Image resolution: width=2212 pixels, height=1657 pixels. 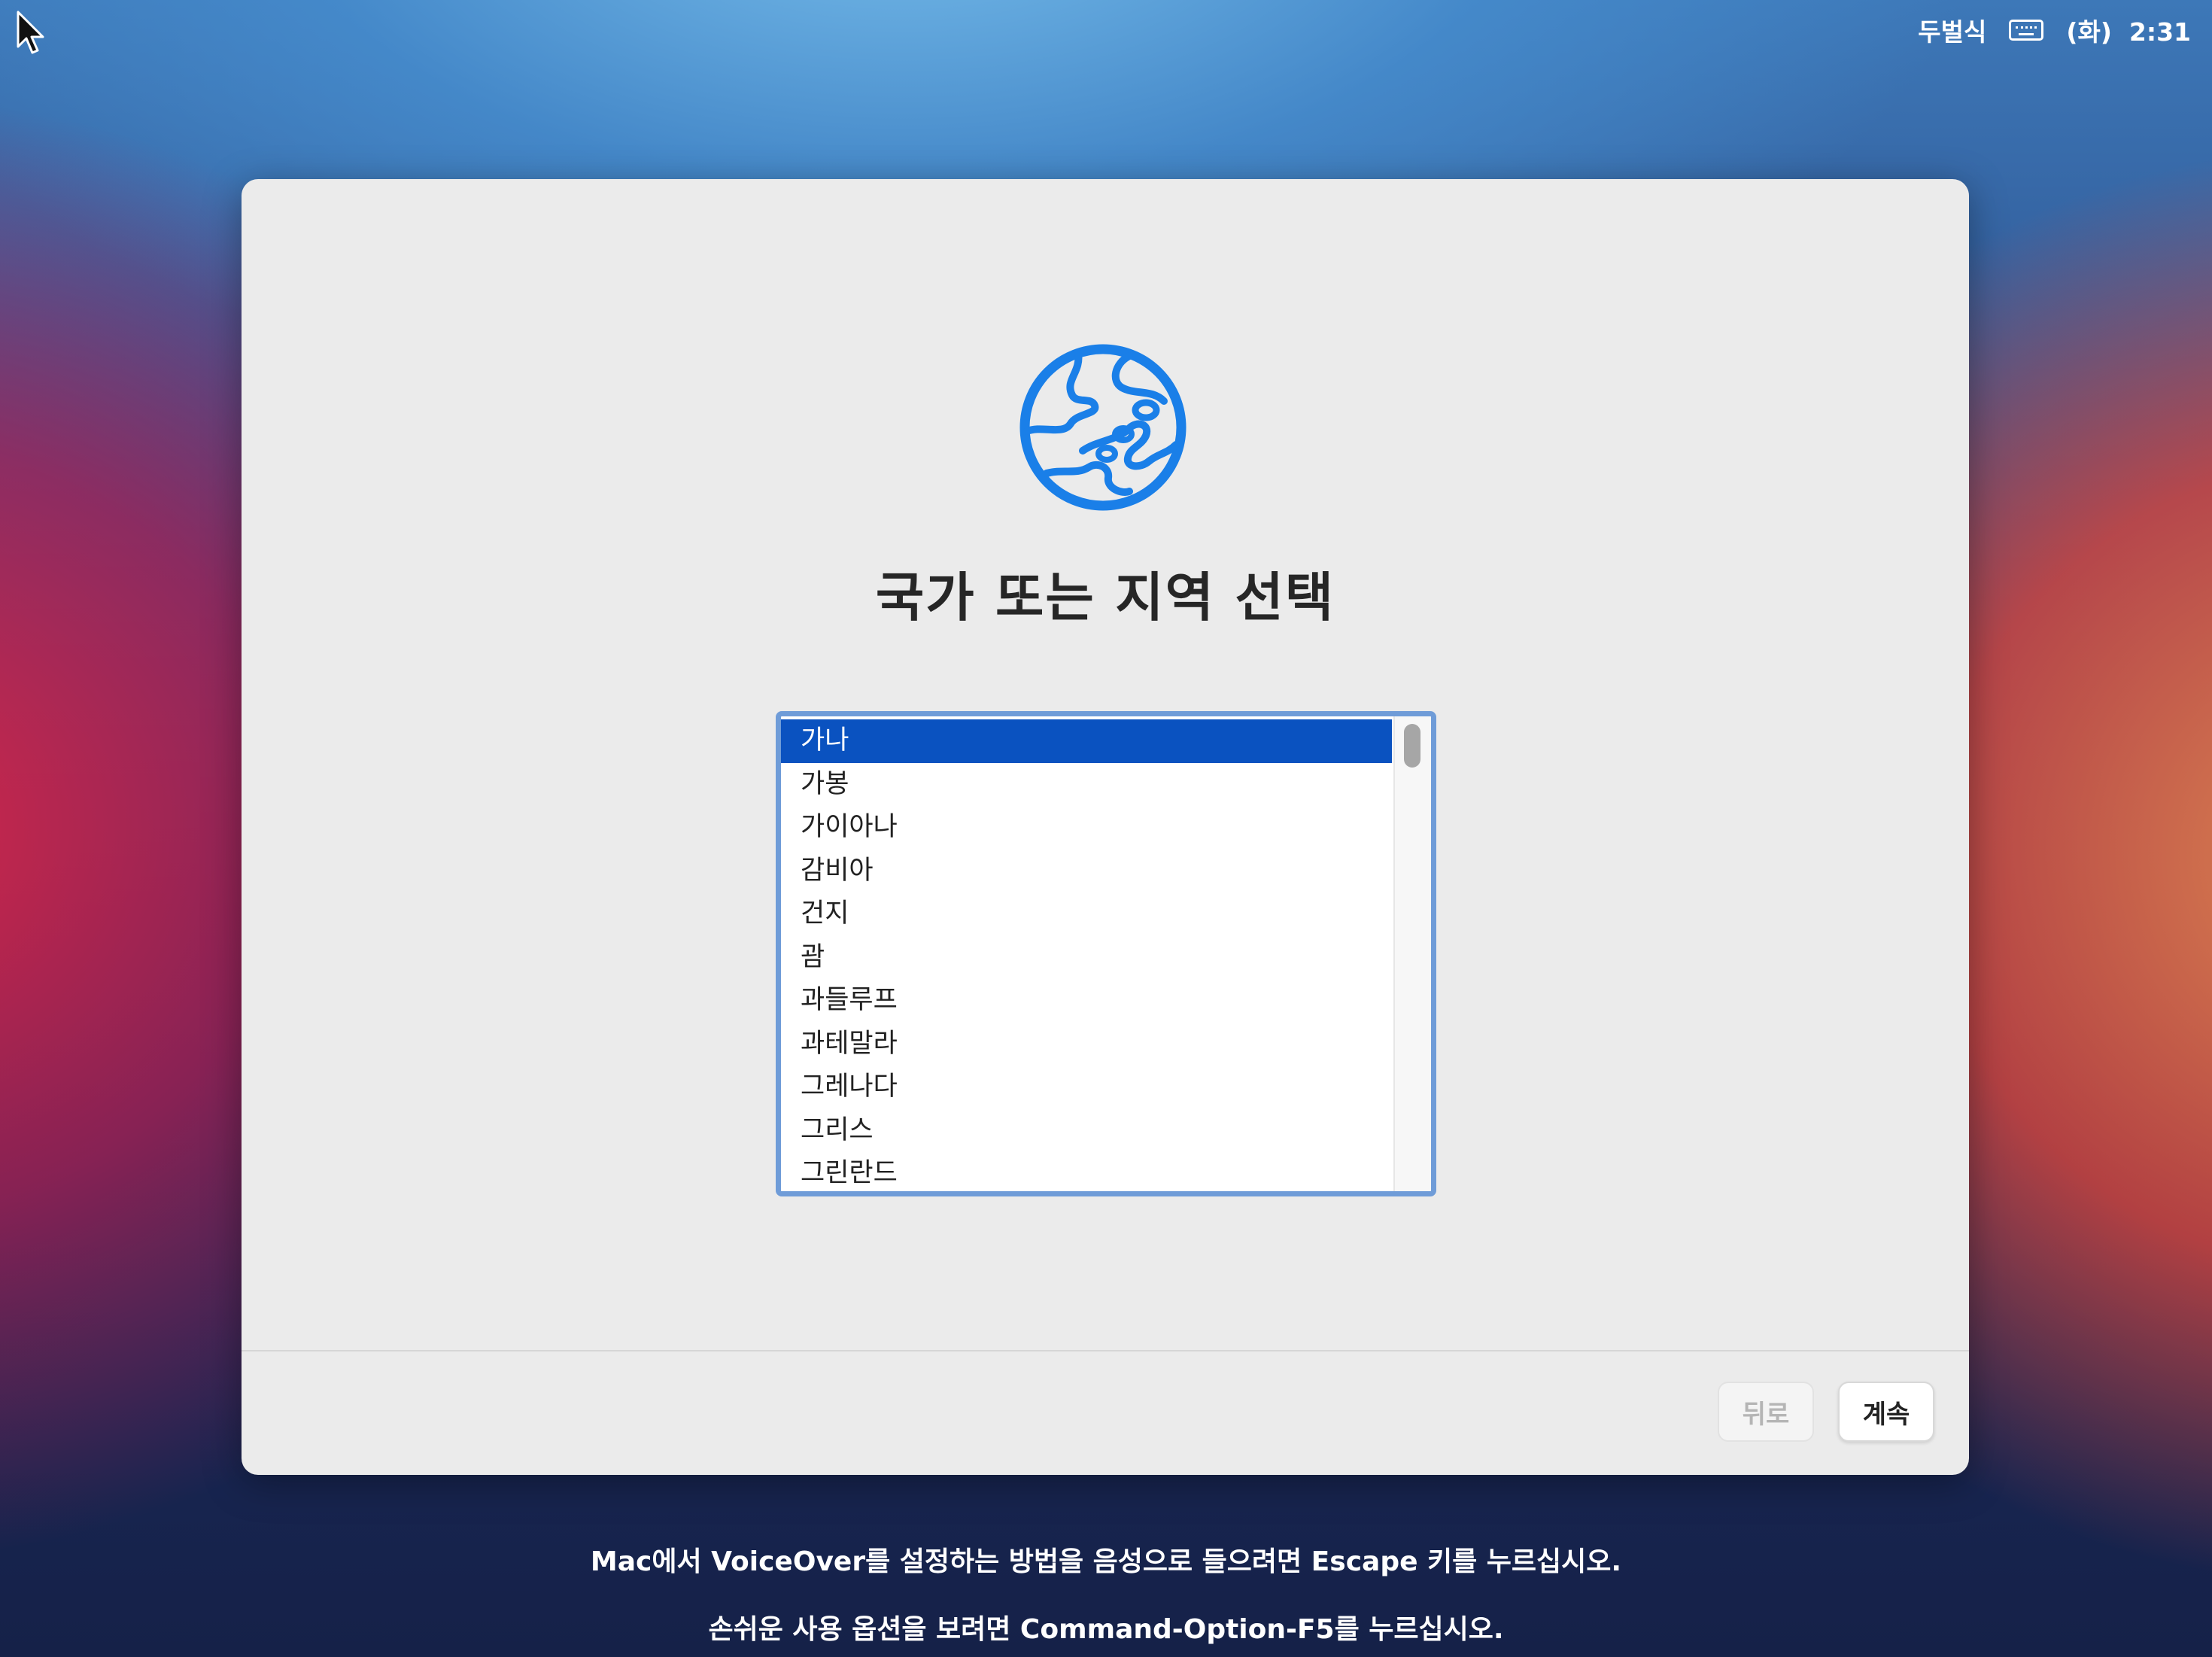 I want to click on country-list-item: 과테말라, so click(x=1086, y=1044).